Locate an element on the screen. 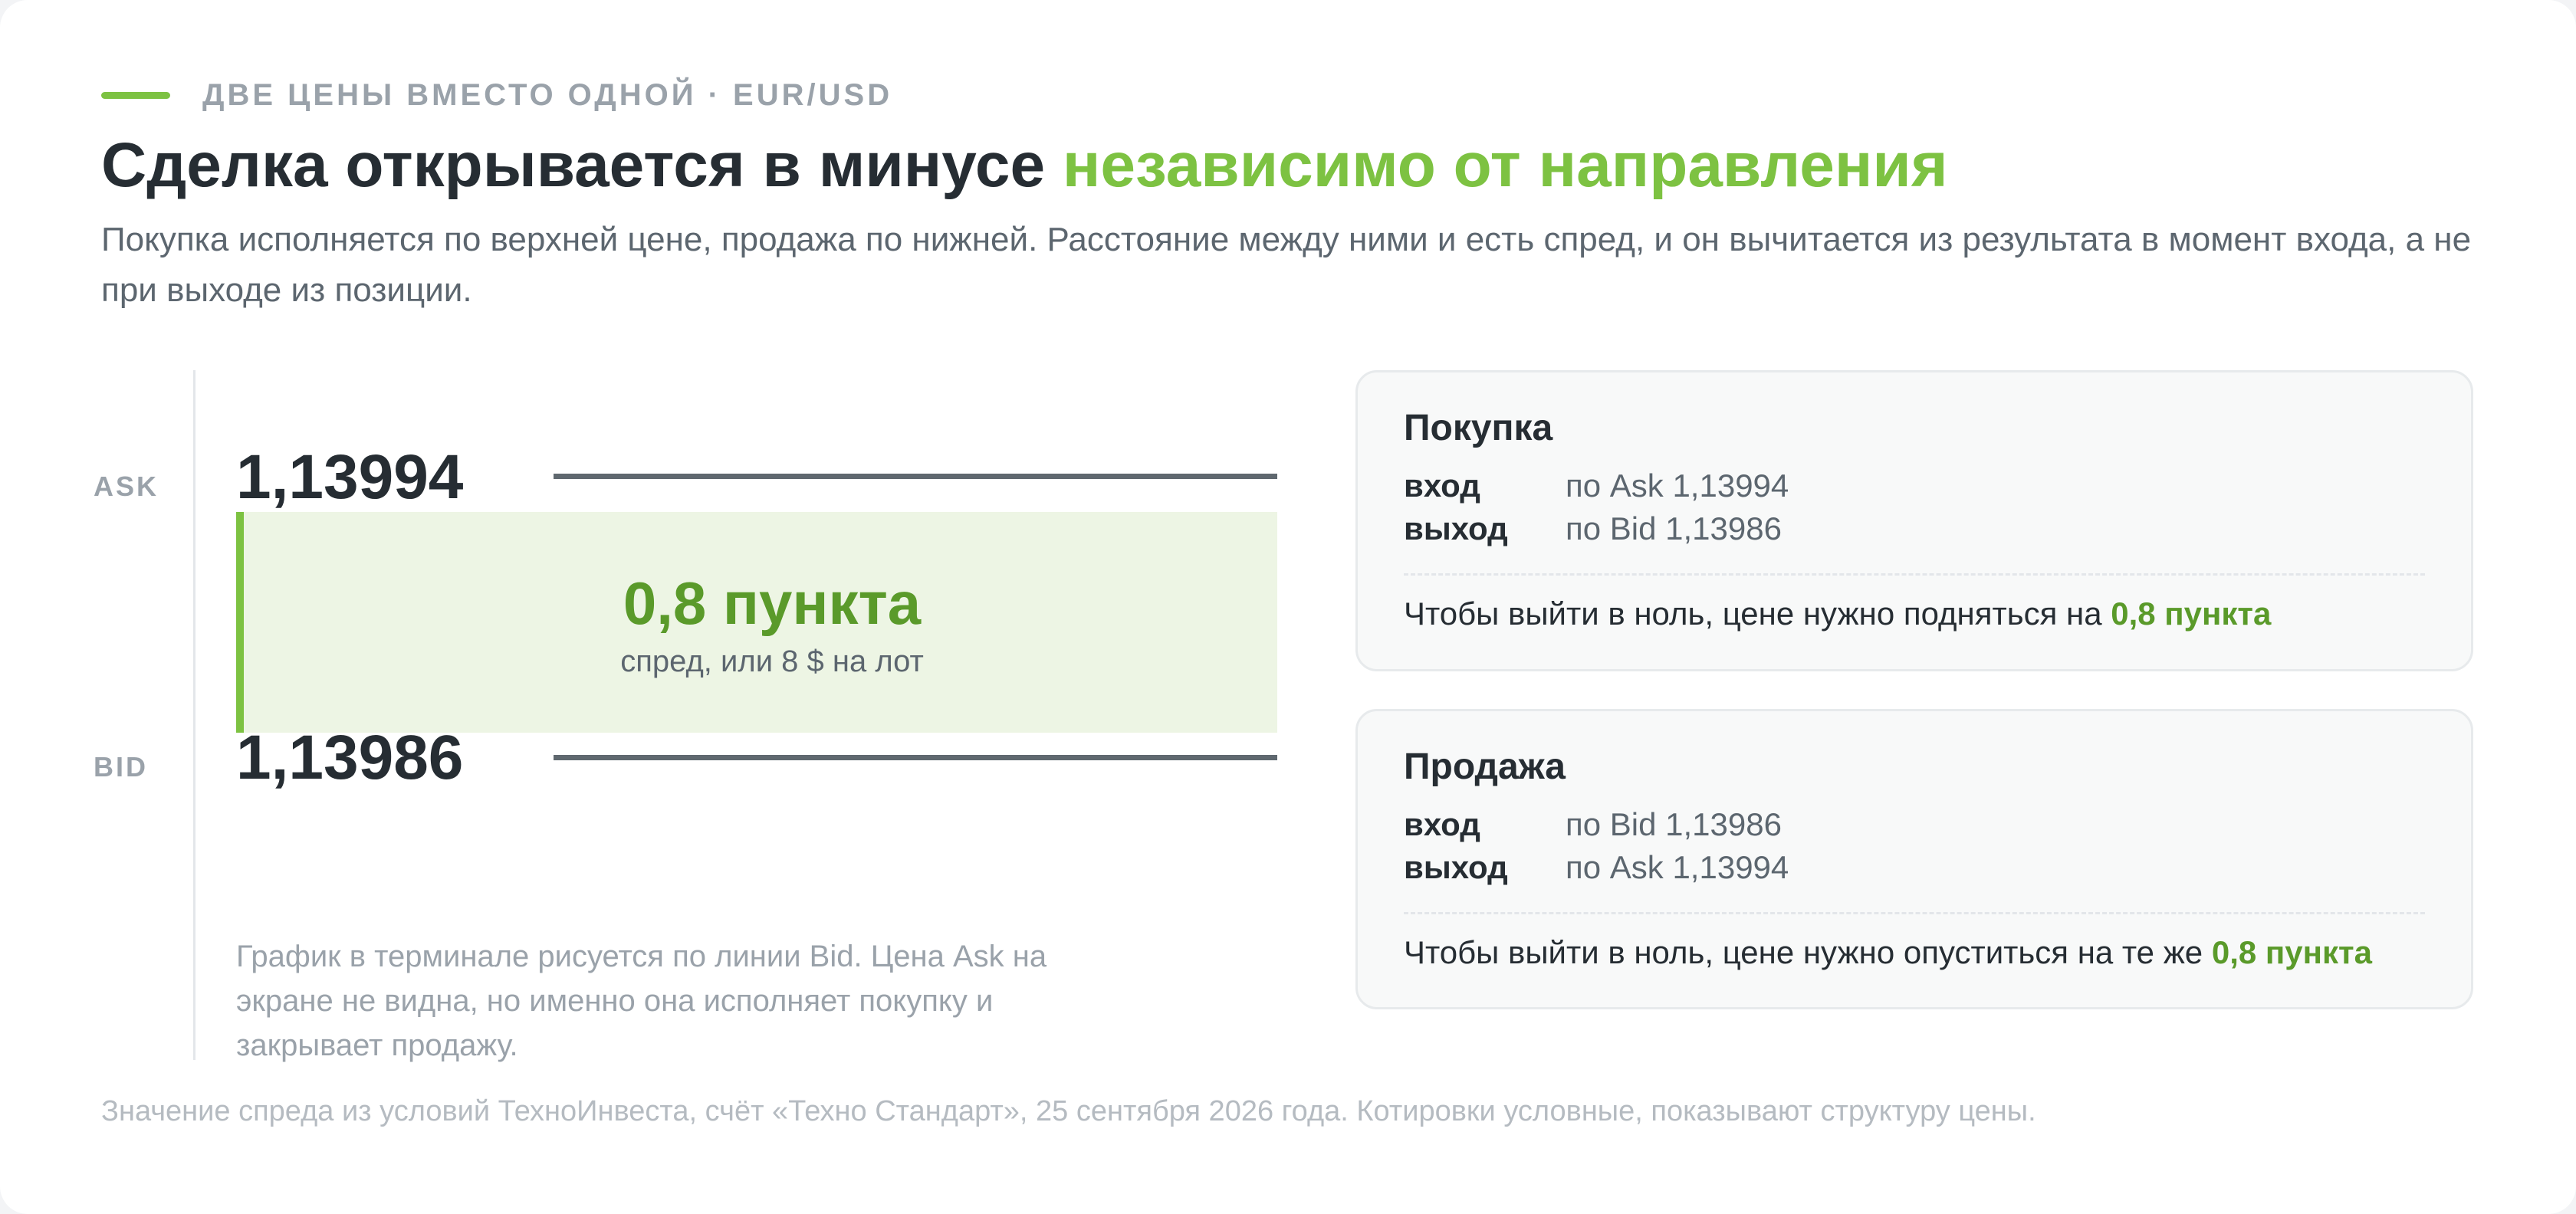 This screenshot has width=2576, height=1214. ask-price: 1,13994 is located at coordinates (350, 477).